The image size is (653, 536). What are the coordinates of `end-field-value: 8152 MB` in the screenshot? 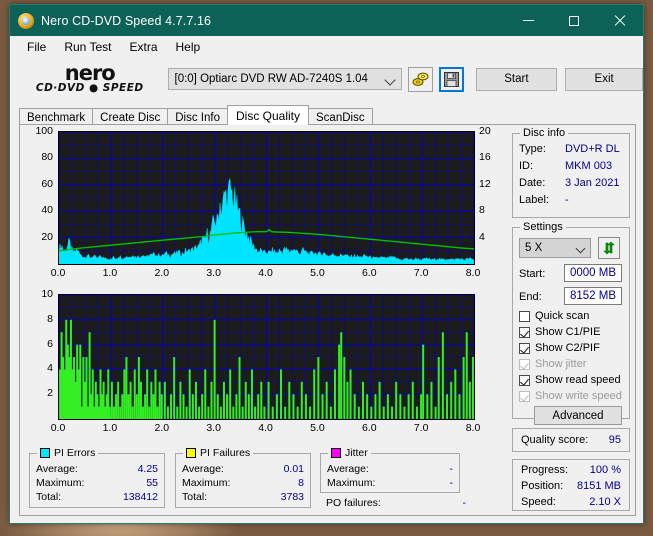 It's located at (593, 296).